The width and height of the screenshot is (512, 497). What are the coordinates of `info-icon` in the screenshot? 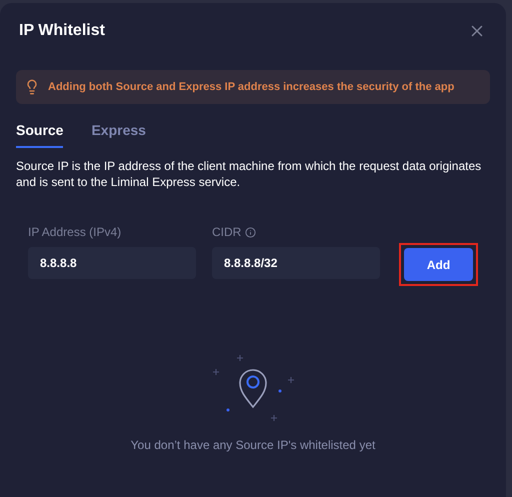 It's located at (250, 232).